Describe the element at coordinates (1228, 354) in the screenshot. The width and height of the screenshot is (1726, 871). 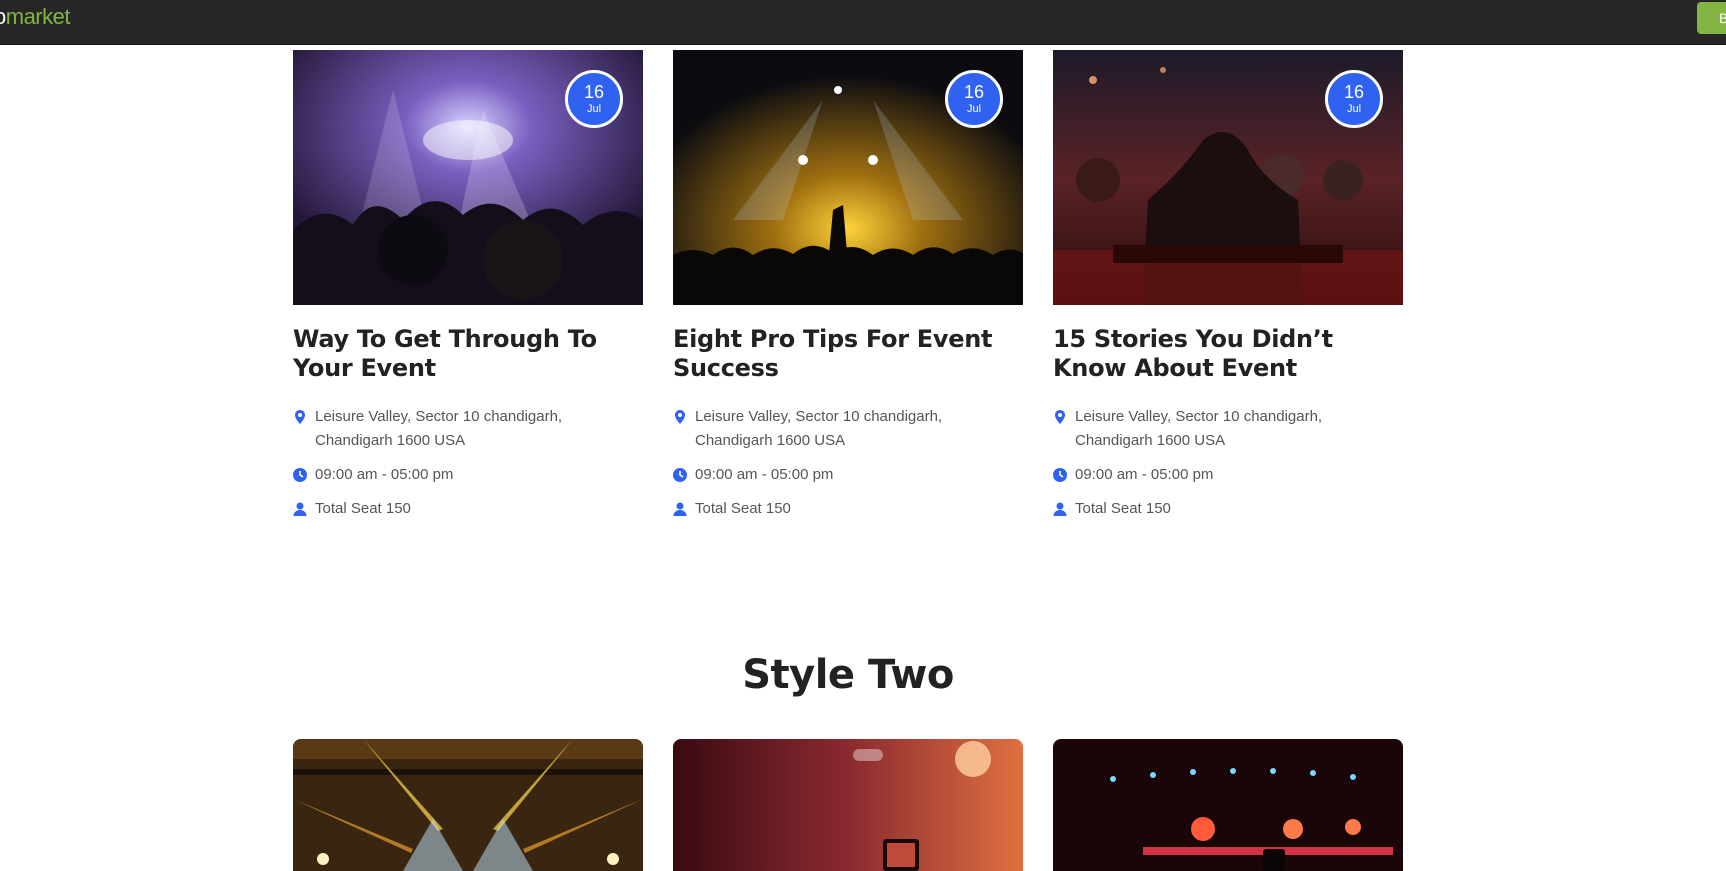
I see `event-title: 15 Stories You Didn’t Know About Event` at that location.